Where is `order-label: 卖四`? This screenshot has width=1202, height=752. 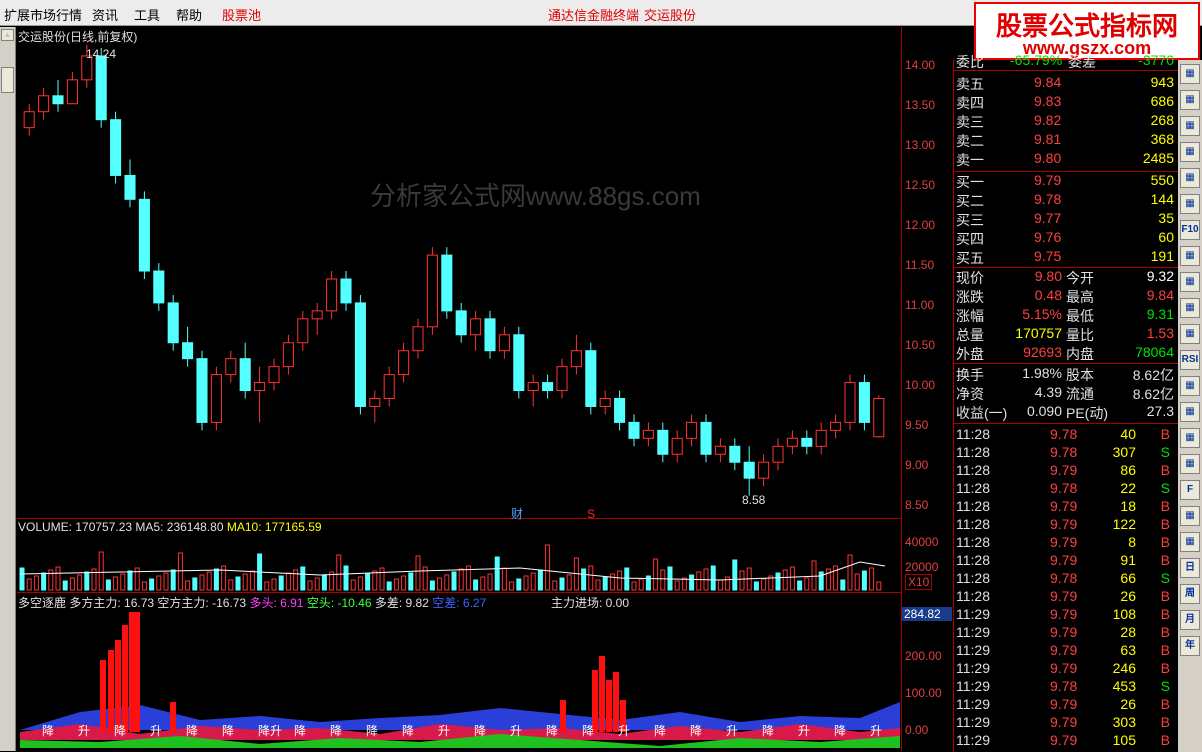
order-label: 卖四 is located at coordinates (970, 103).